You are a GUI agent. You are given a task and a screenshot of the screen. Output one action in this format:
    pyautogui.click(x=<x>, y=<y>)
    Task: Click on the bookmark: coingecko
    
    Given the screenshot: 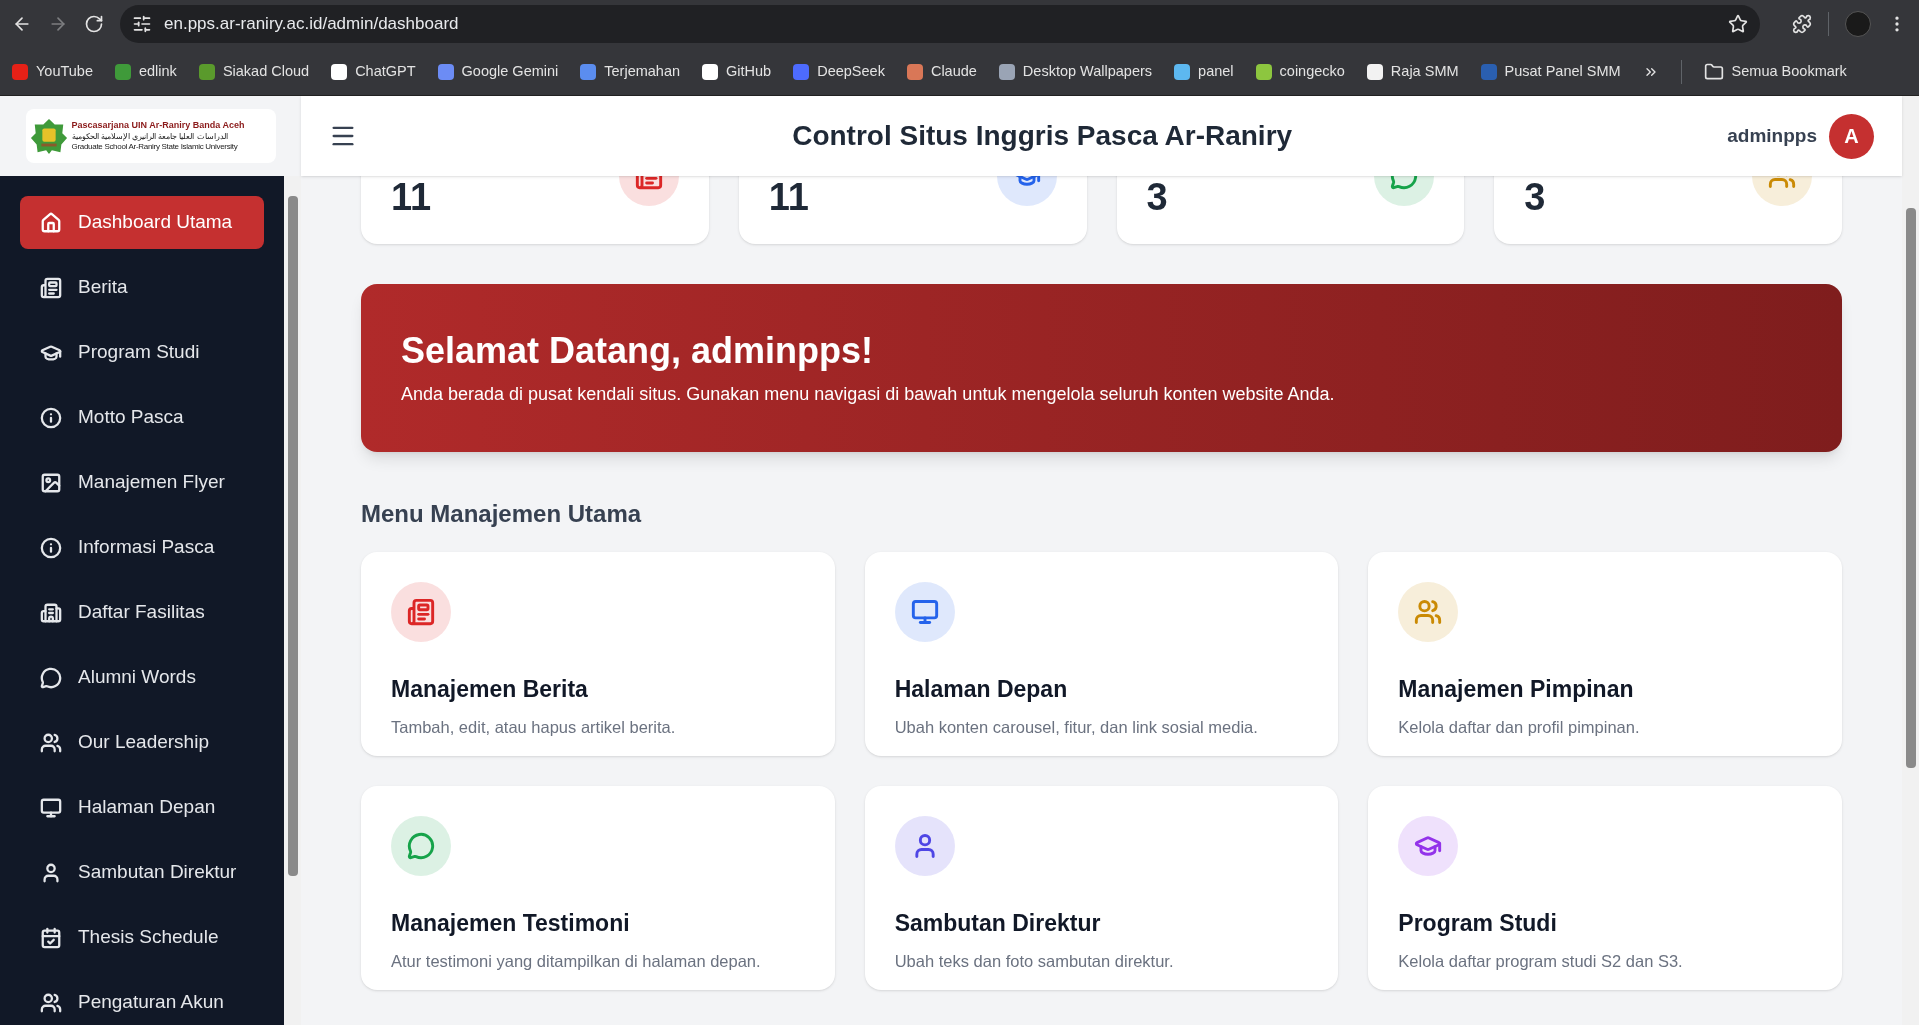 What is the action you would take?
    pyautogui.click(x=1300, y=71)
    